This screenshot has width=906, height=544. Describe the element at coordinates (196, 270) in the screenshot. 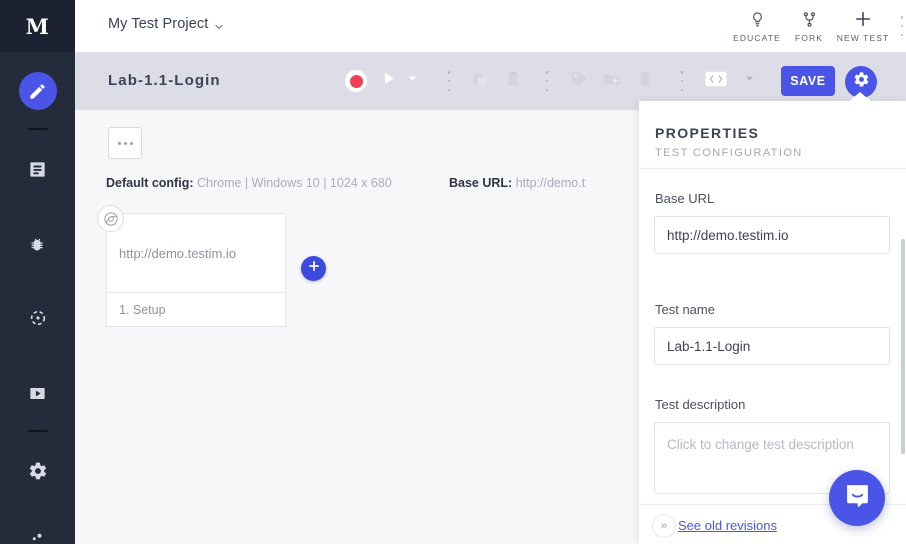

I see `test-step-card: http://demo.testim.io 1. Setup` at that location.